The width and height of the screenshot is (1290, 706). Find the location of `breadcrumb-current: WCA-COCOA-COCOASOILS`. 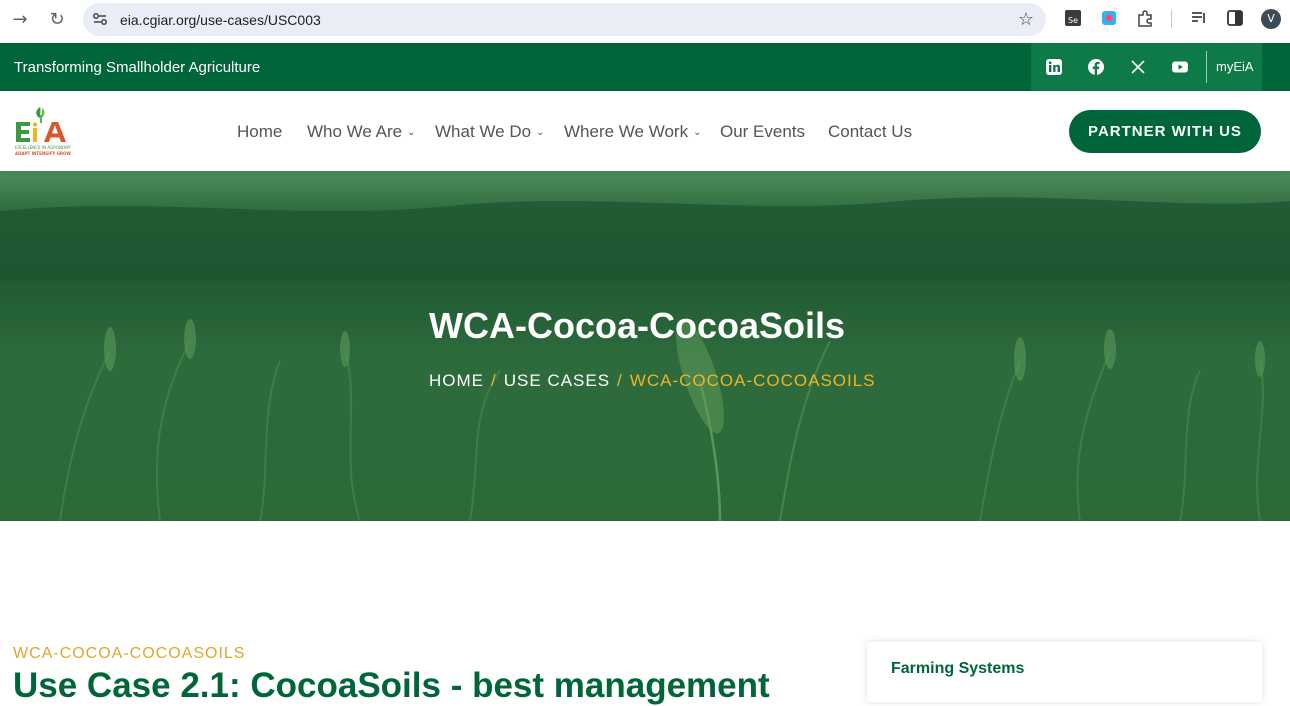

breadcrumb-current: WCA-COCOA-COCOASOILS is located at coordinates (752, 380).